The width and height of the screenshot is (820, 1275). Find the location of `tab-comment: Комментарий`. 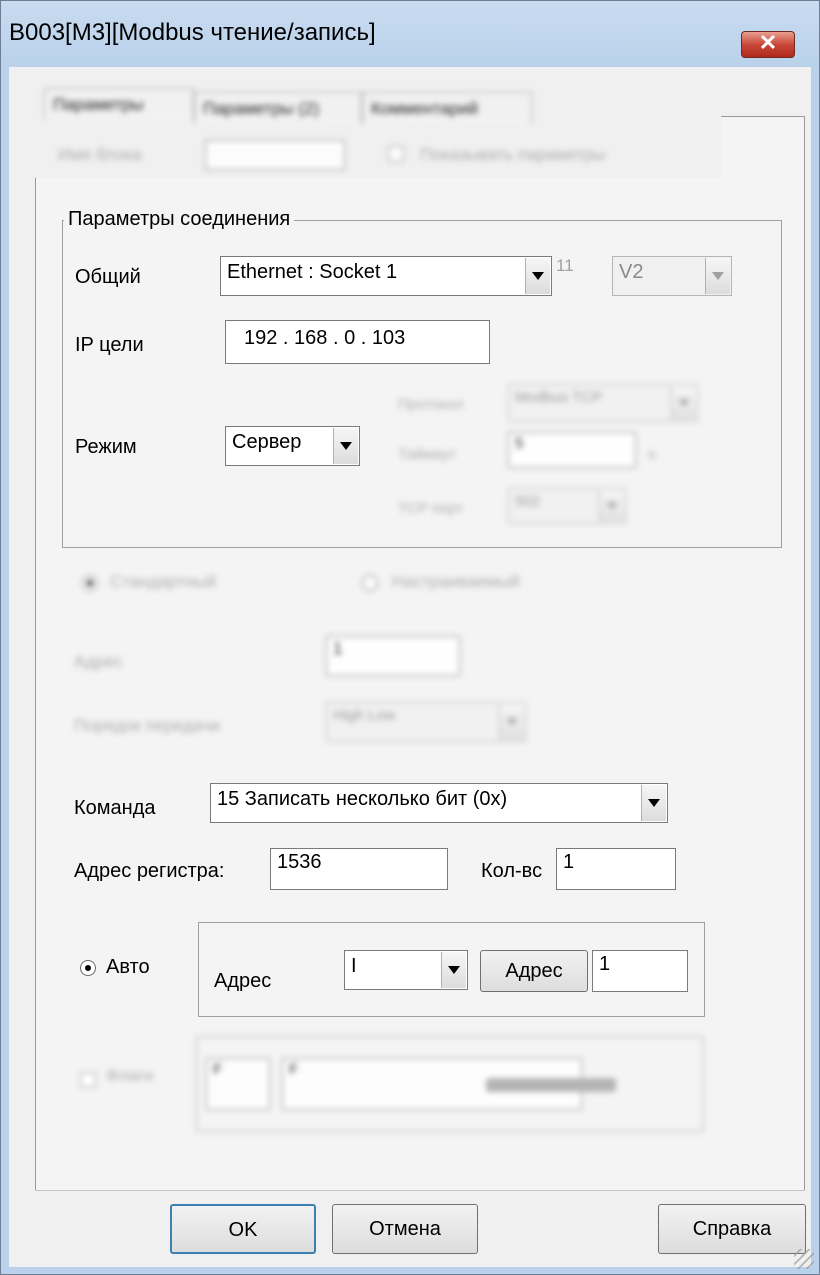

tab-comment: Комментарий is located at coordinates (447, 108).